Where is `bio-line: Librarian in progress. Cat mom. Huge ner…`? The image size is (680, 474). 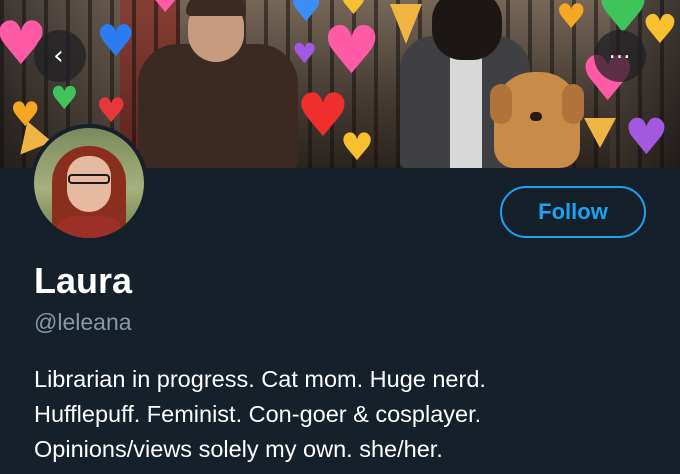
bio-line: Librarian in progress. Cat mom. Huge ner… is located at coordinates (260, 379).